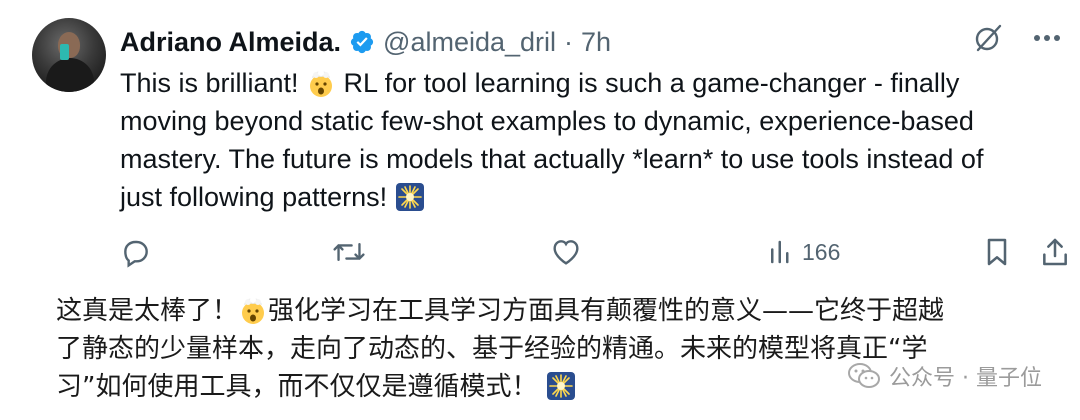  What do you see at coordinates (64, 52) in the screenshot?
I see `avatar-phone` at bounding box center [64, 52].